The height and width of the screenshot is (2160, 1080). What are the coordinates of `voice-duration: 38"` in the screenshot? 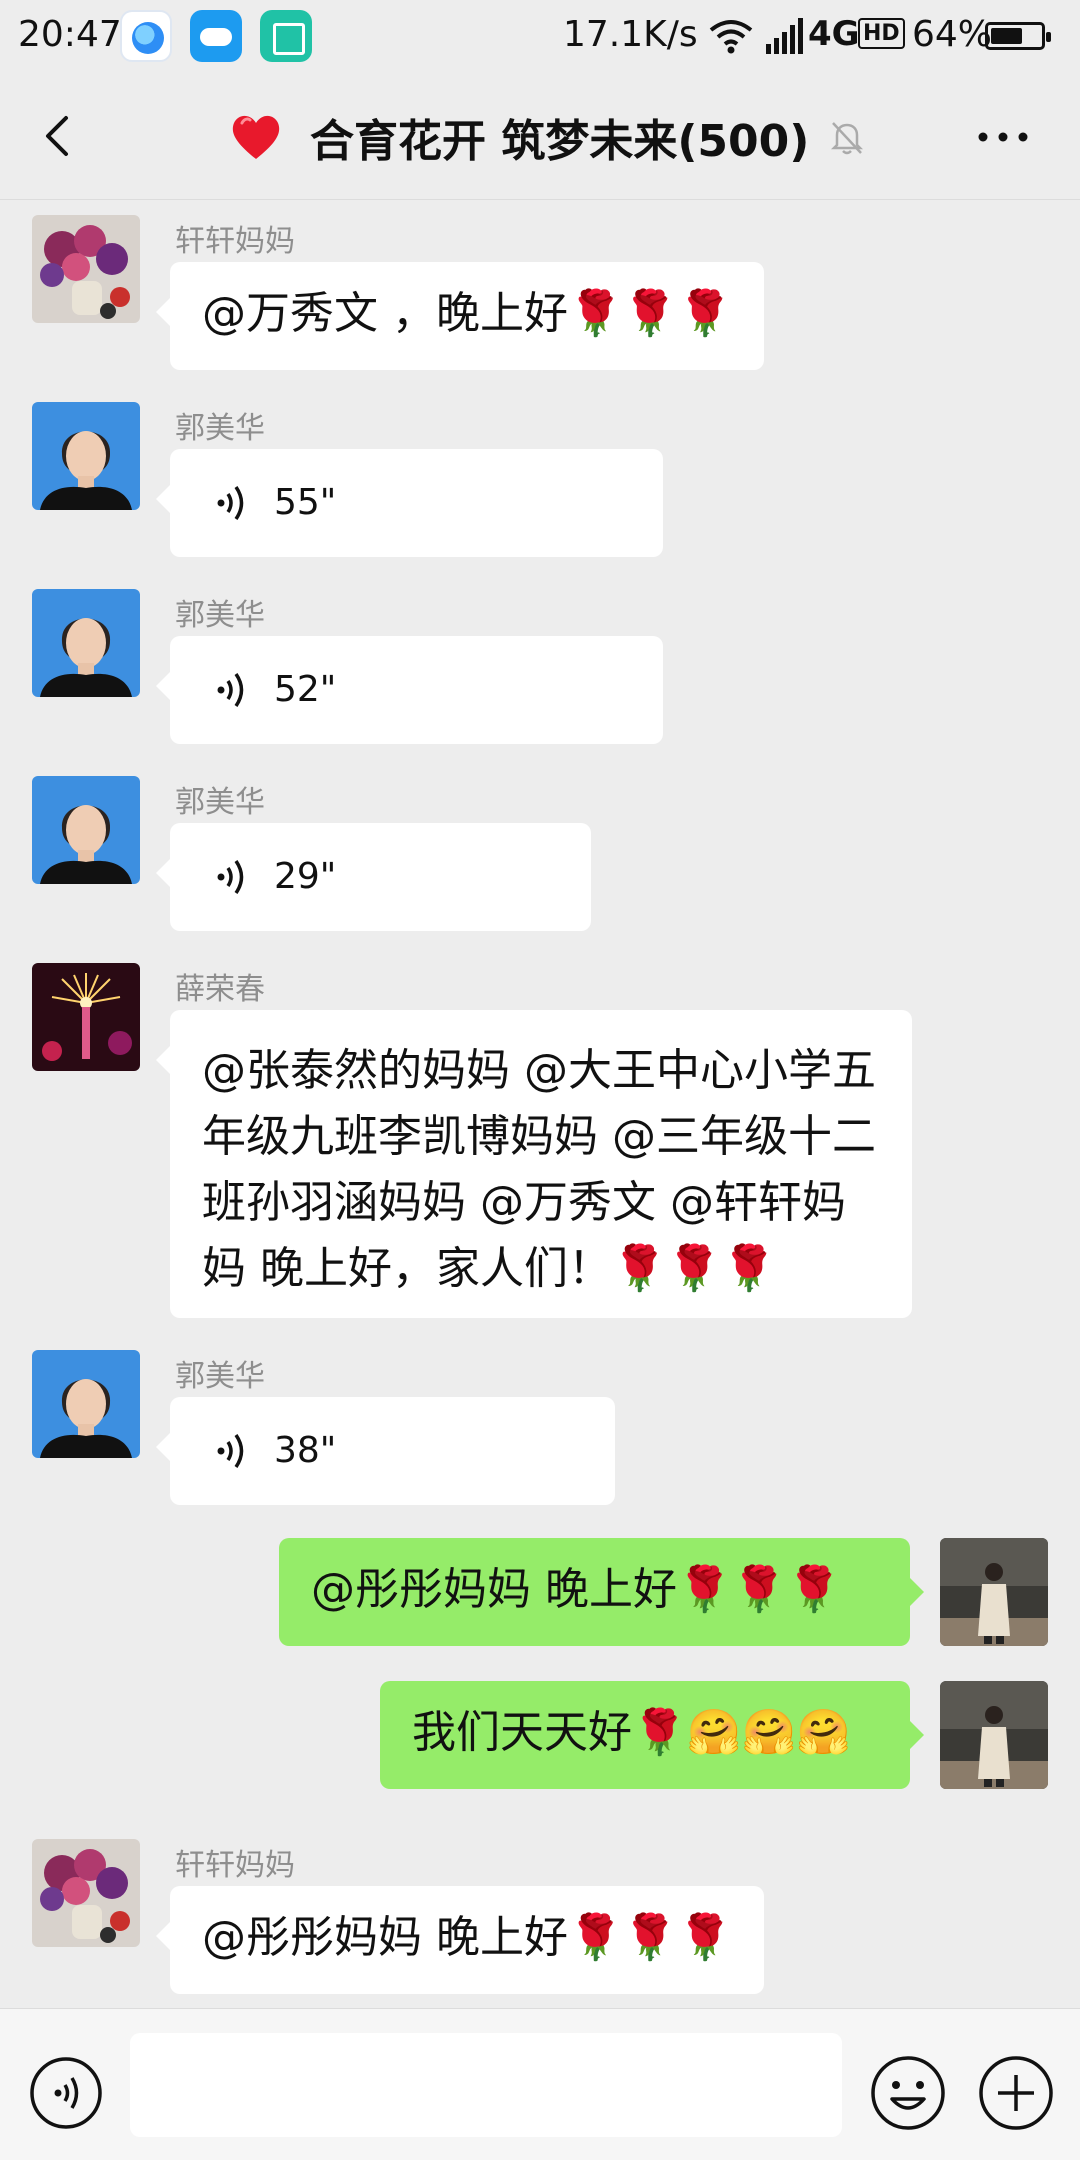 It's located at (305, 1450).